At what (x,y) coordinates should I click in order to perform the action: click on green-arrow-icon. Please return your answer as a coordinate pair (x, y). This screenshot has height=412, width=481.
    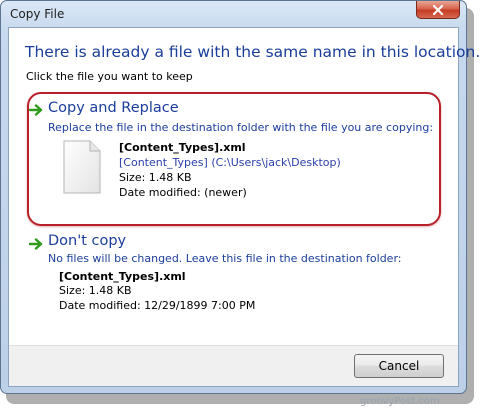
    Looking at the image, I should click on (36, 244).